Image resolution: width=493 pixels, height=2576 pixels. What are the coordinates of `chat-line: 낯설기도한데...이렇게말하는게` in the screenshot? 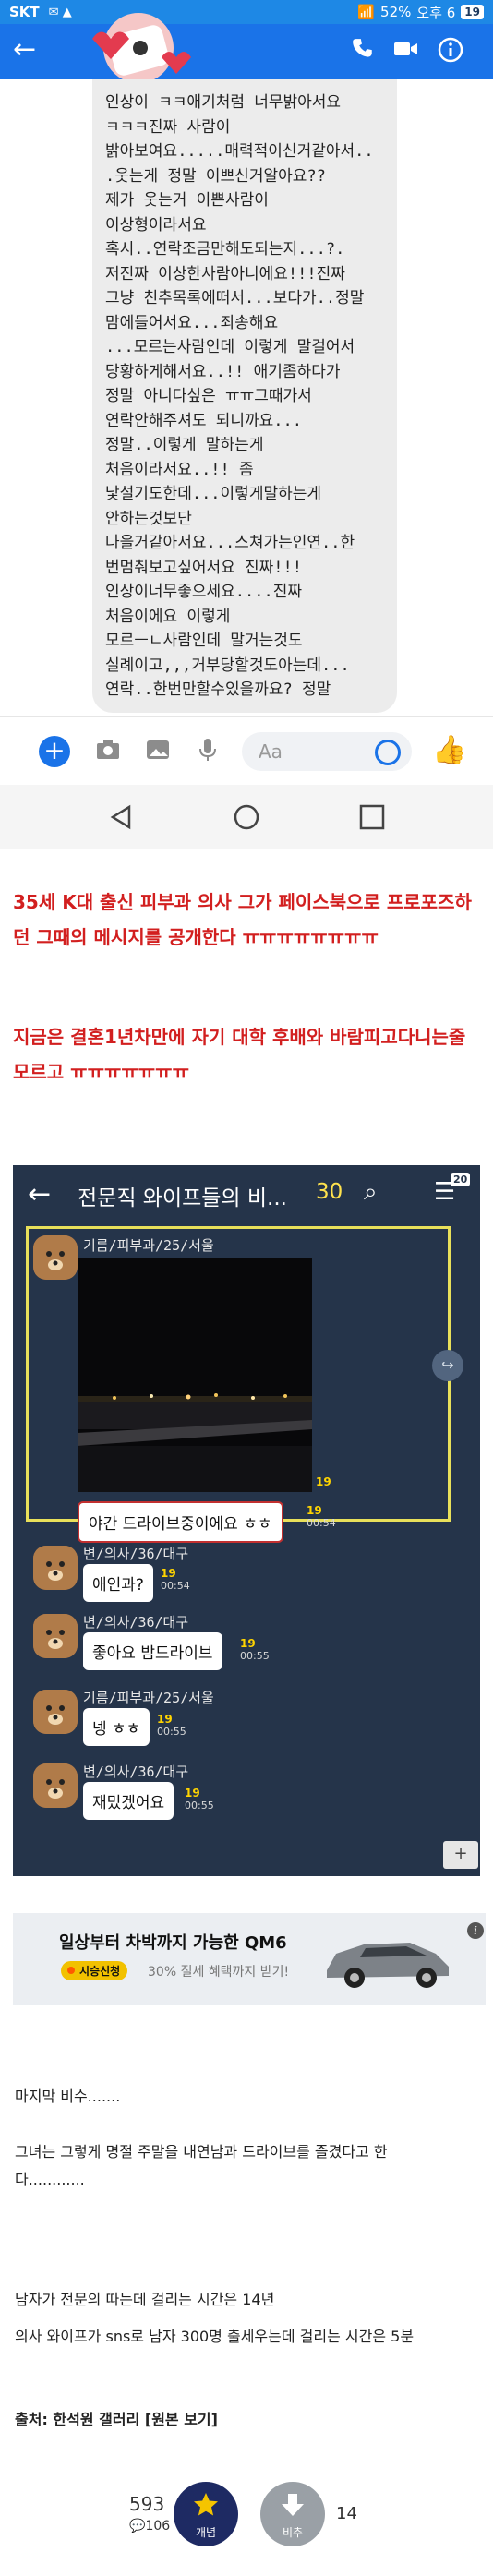 It's located at (213, 494).